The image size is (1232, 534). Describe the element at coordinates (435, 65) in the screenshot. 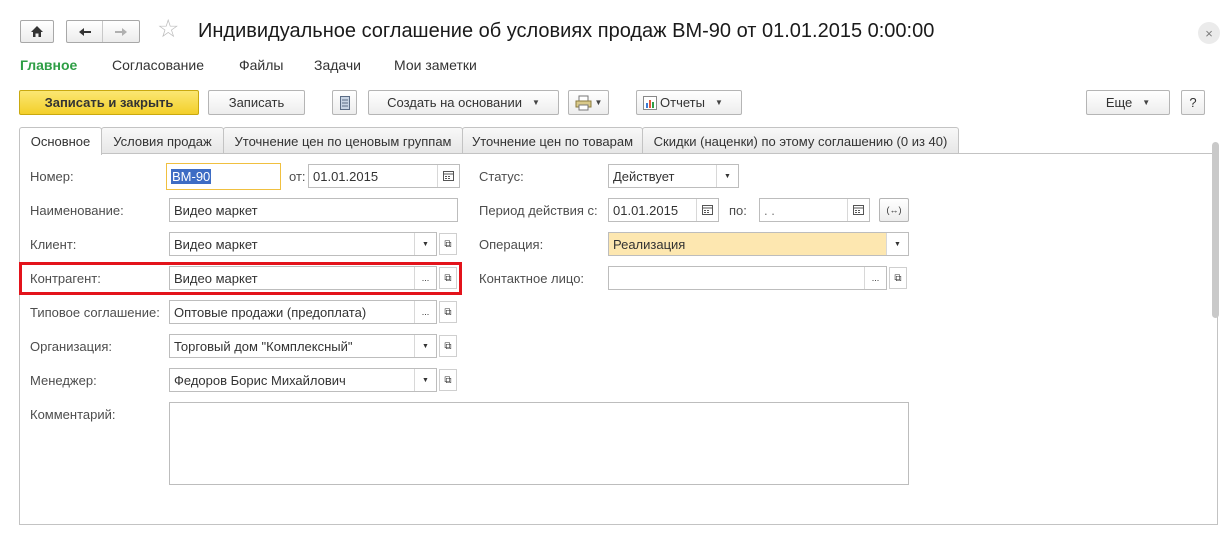

I see `section-my-notes: Мои заметки` at that location.